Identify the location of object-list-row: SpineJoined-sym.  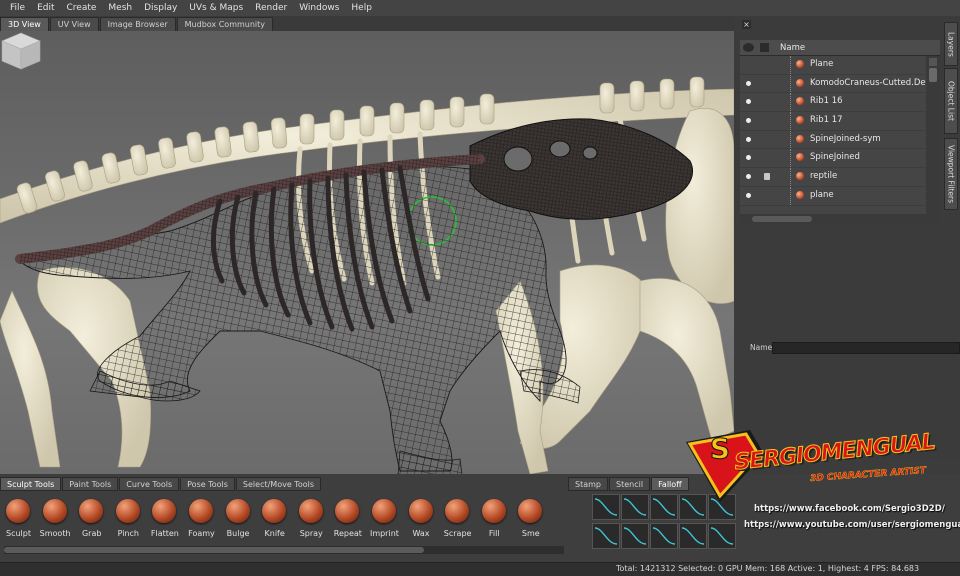
(833, 140).